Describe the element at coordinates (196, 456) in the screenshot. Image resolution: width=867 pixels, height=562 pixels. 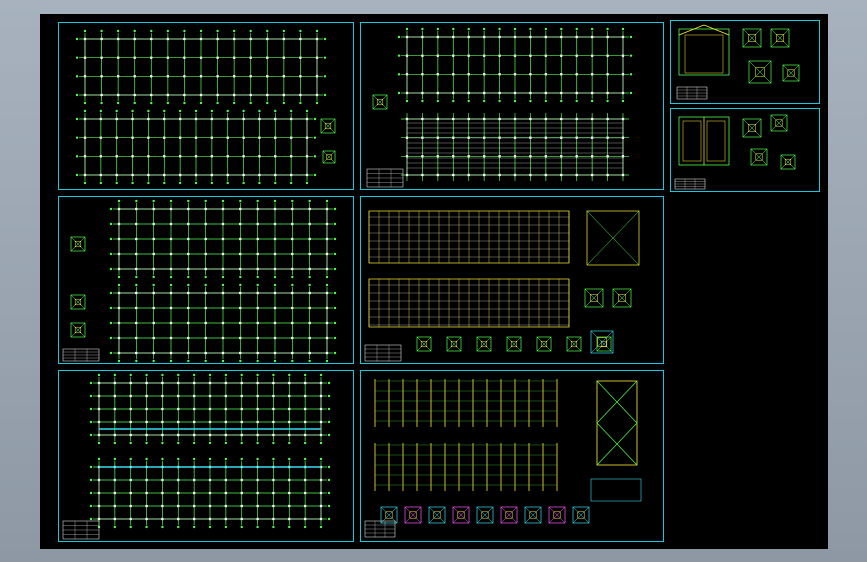
I see `sheet-7-drawing` at that location.